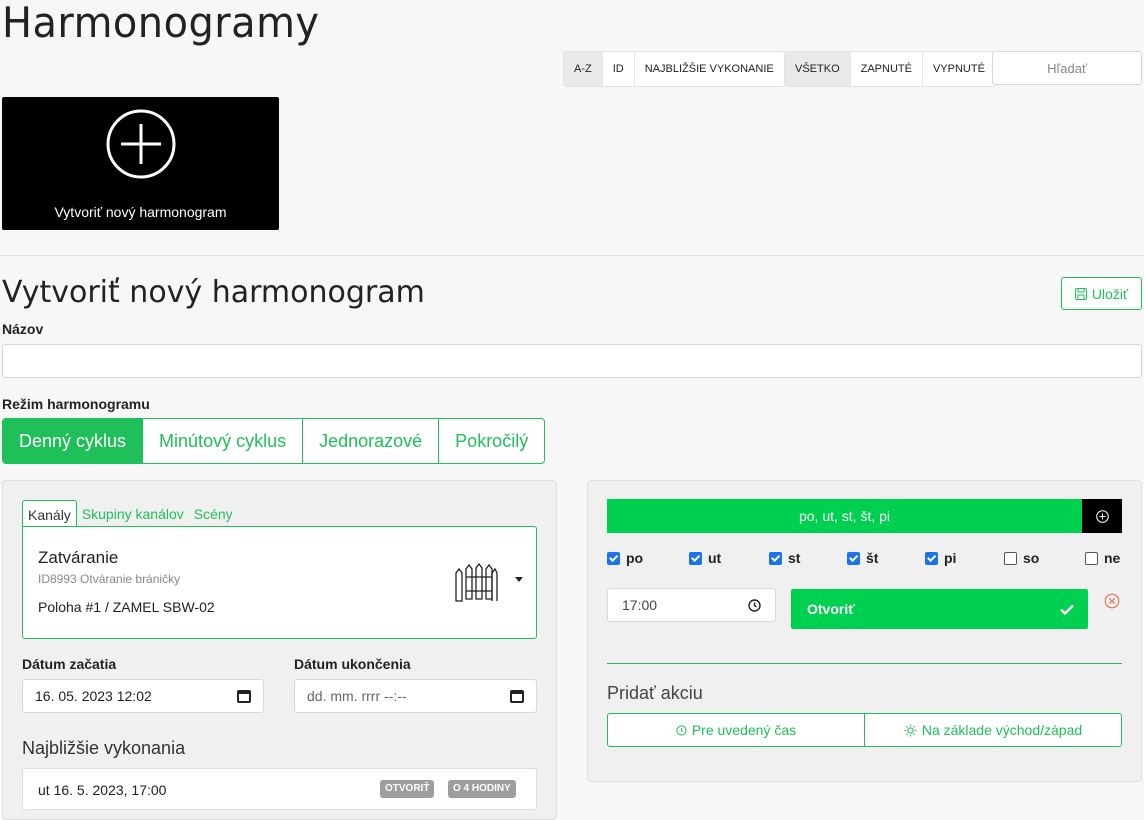  I want to click on end-date-placeholder: dd. mm. rrrr --:--, so click(357, 696).